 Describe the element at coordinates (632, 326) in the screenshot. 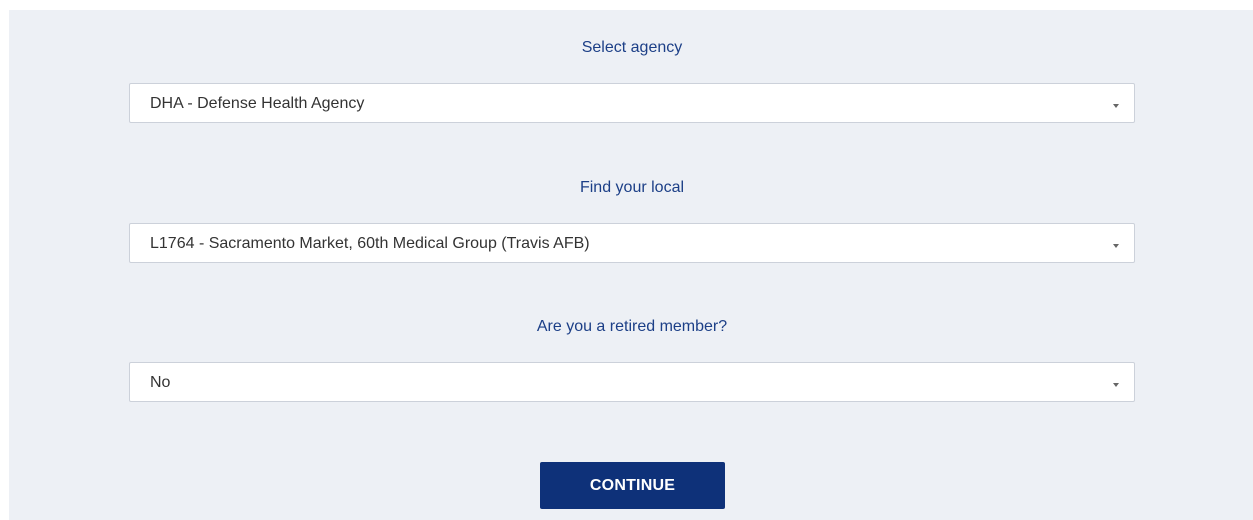

I see `retired-label: Are you a retired member?` at that location.